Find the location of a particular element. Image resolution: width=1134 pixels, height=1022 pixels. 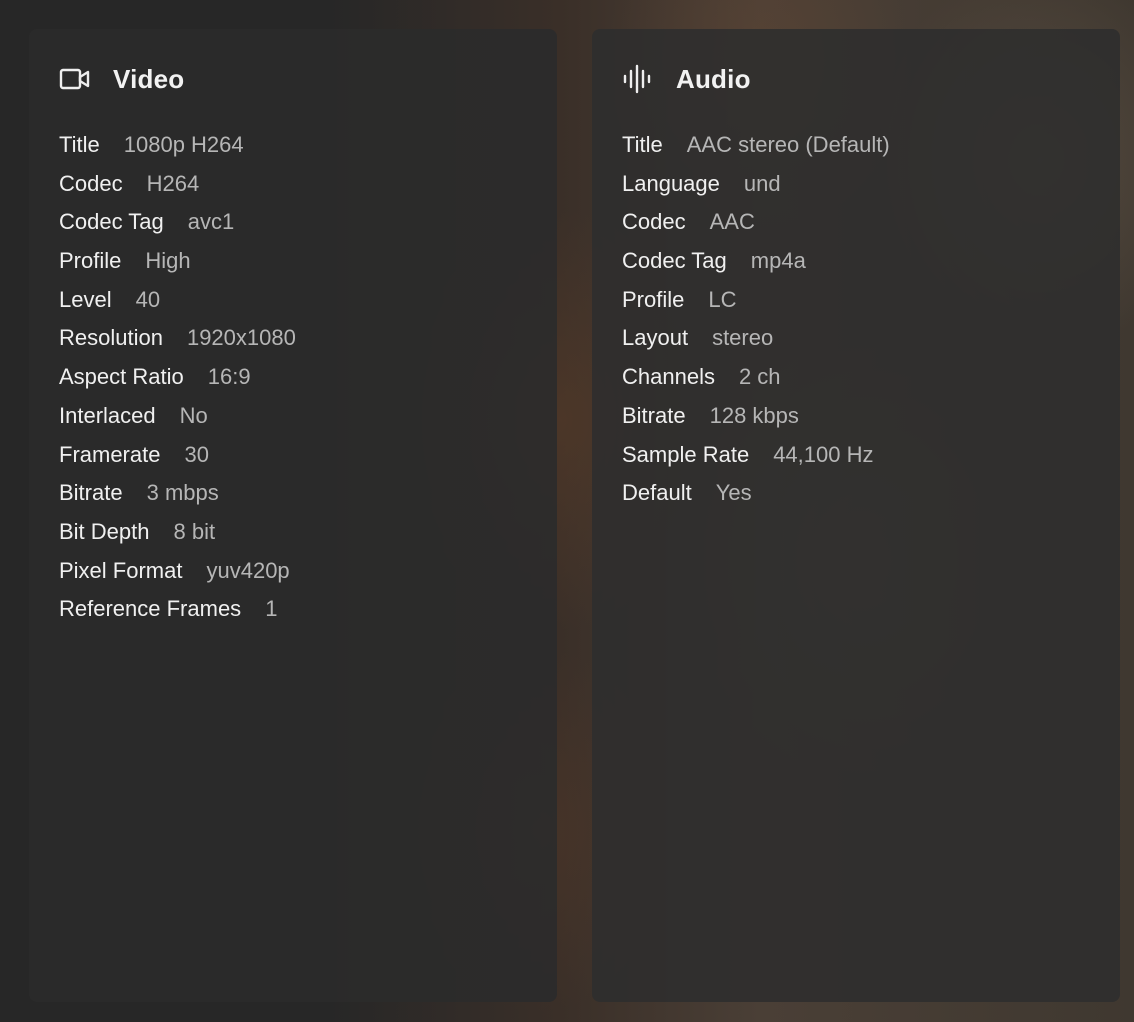

property-label: Interlaced is located at coordinates (107, 415).